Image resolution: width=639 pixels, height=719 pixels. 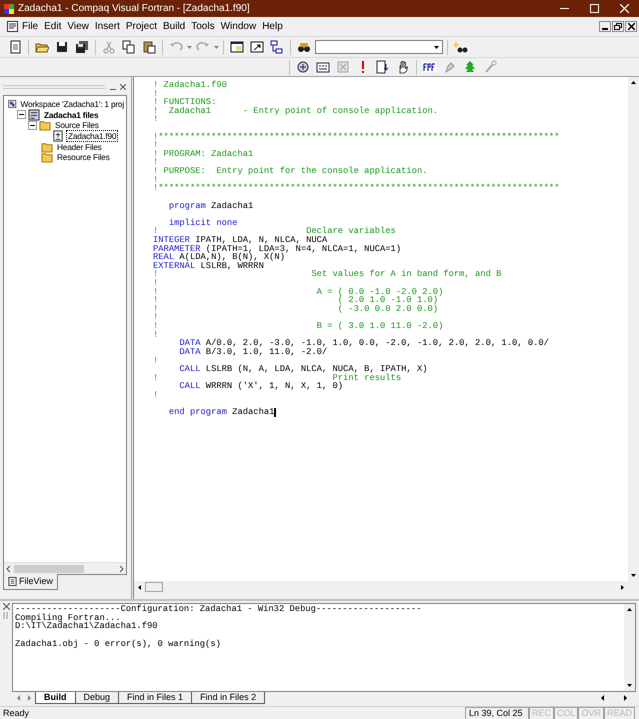 I want to click on code-line: DATA B/3.0, 1.0, 11.0, -2.0/, so click(x=253, y=352).